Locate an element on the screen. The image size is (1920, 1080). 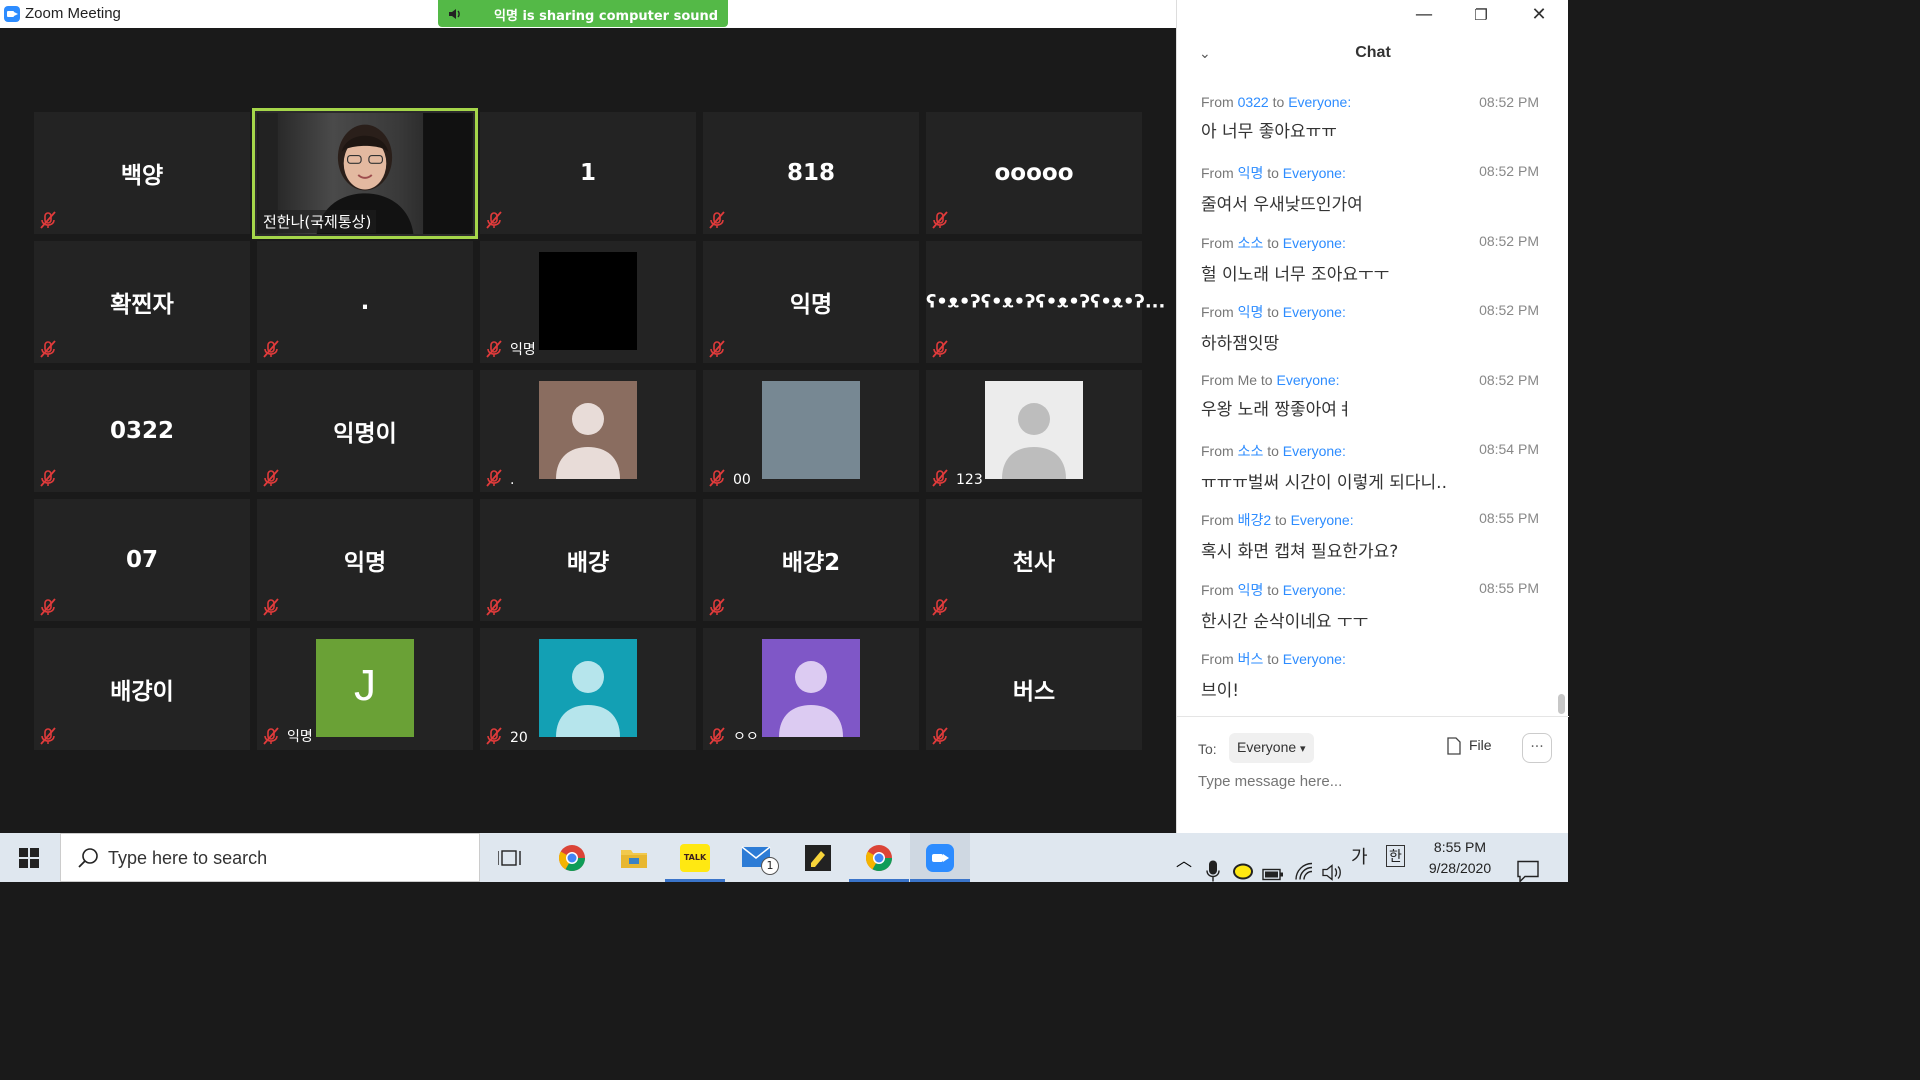
participant-tile: 818 is located at coordinates (811, 173).